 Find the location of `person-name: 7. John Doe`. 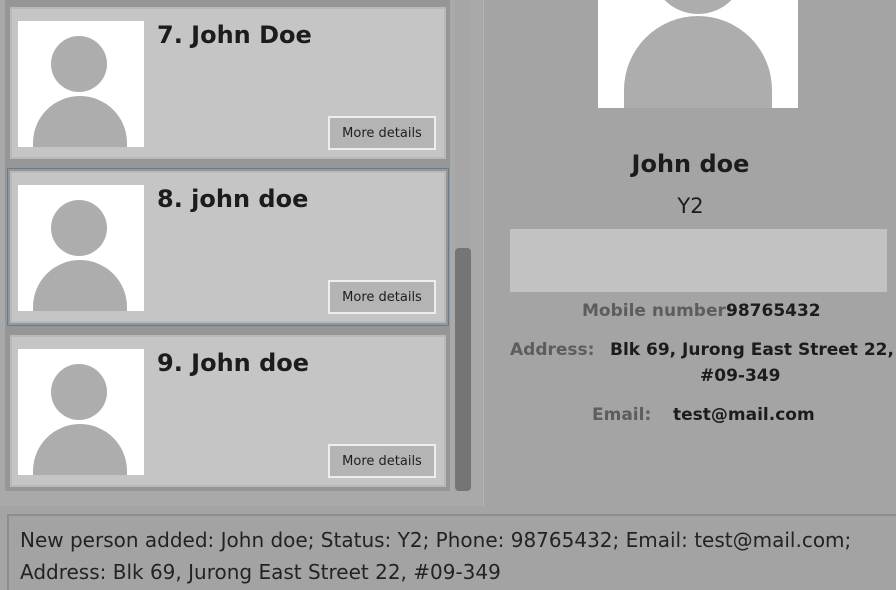

person-name: 7. John Doe is located at coordinates (234, 35).